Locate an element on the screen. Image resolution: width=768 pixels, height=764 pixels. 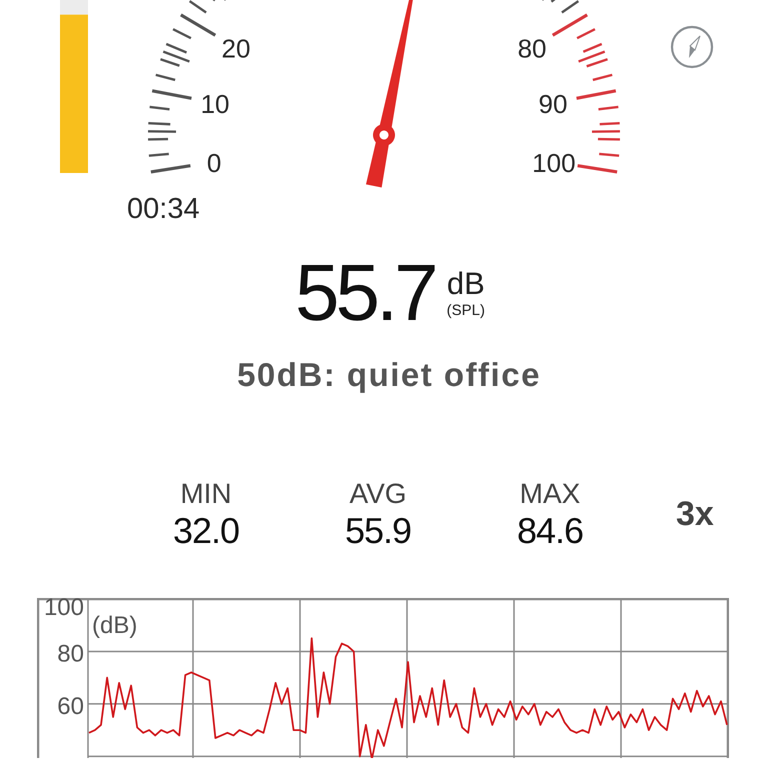
reference-text: 50dB: quiet office is located at coordinates (389, 375).